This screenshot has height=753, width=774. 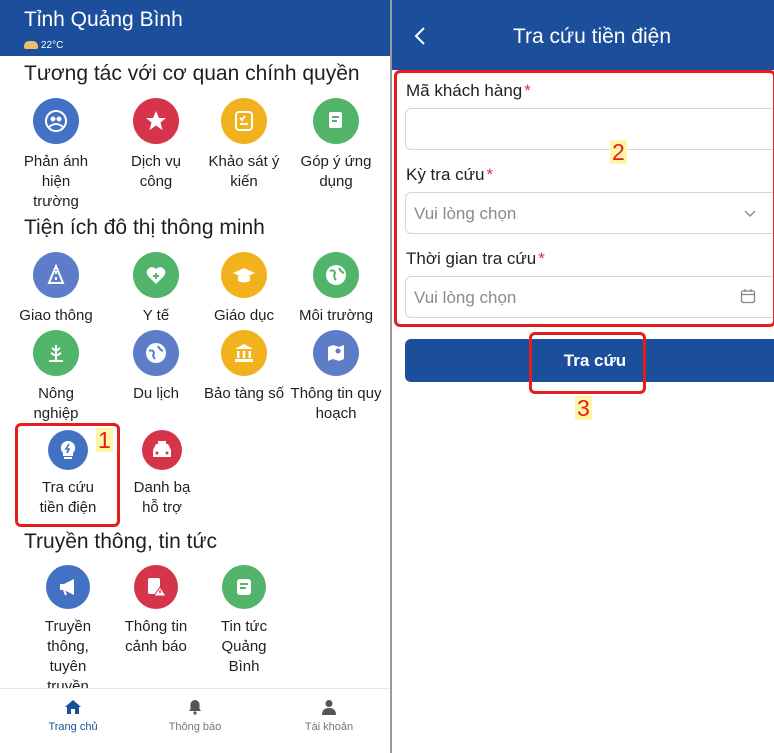 What do you see at coordinates (195, 707) in the screenshot?
I see `bell-icon` at bounding box center [195, 707].